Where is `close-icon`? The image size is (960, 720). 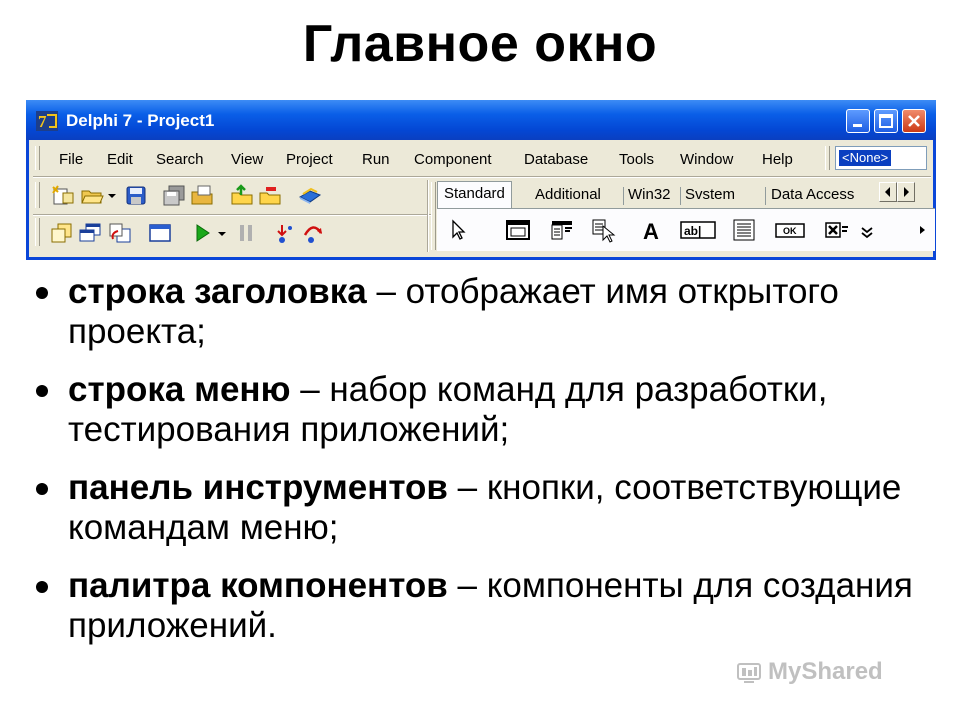 close-icon is located at coordinates (914, 121).